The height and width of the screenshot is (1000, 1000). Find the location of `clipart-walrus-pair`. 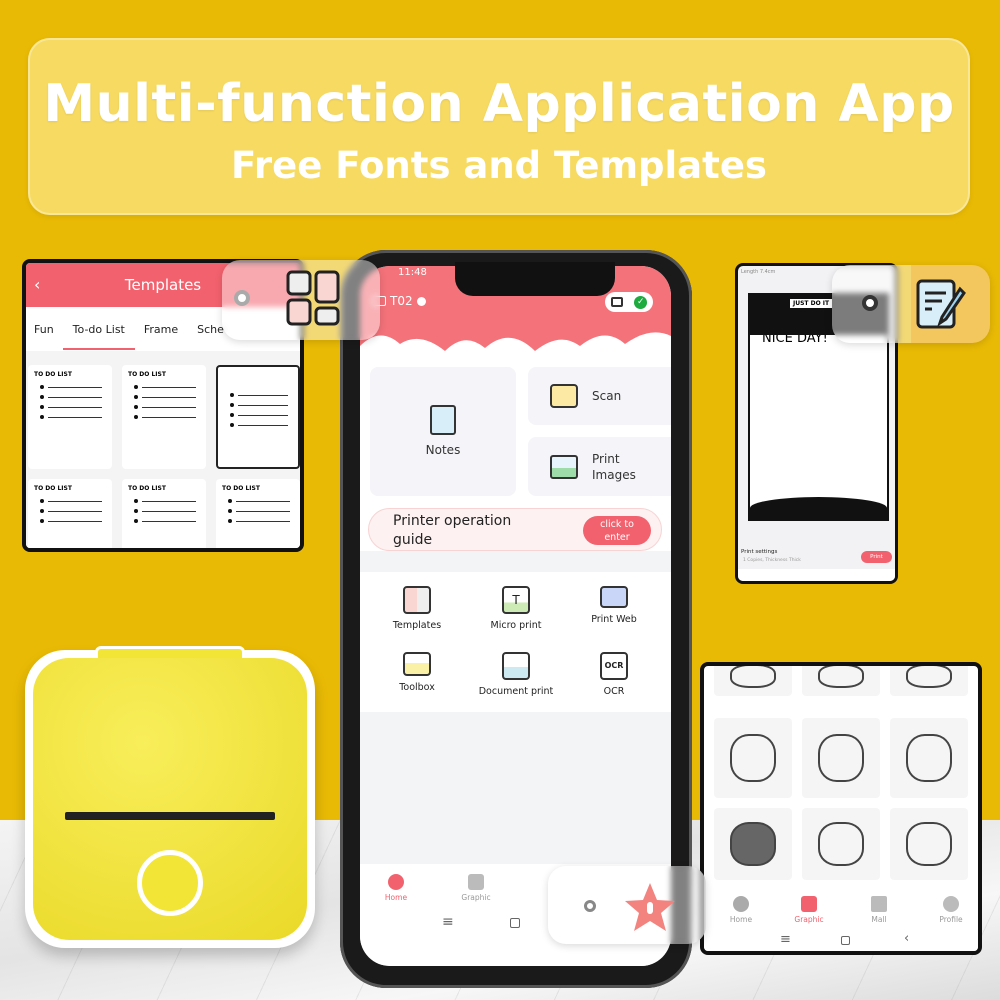

clipart-walrus-pair is located at coordinates (929, 758).